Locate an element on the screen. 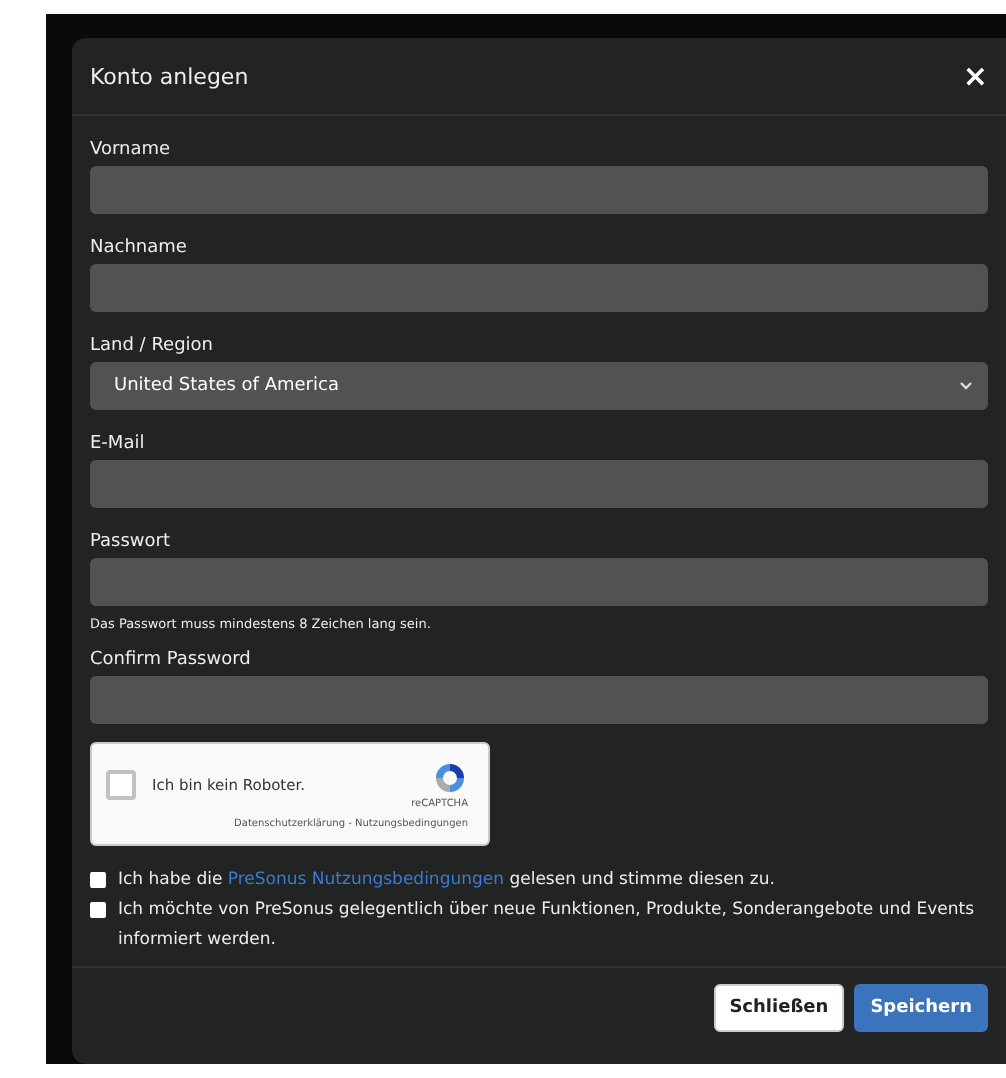  consent-text: Ich möchte von PreSonus gelegentlich über neue Funktionen, Produkte, Sonderangebote und Events informiert werden. is located at coordinates (547, 926).